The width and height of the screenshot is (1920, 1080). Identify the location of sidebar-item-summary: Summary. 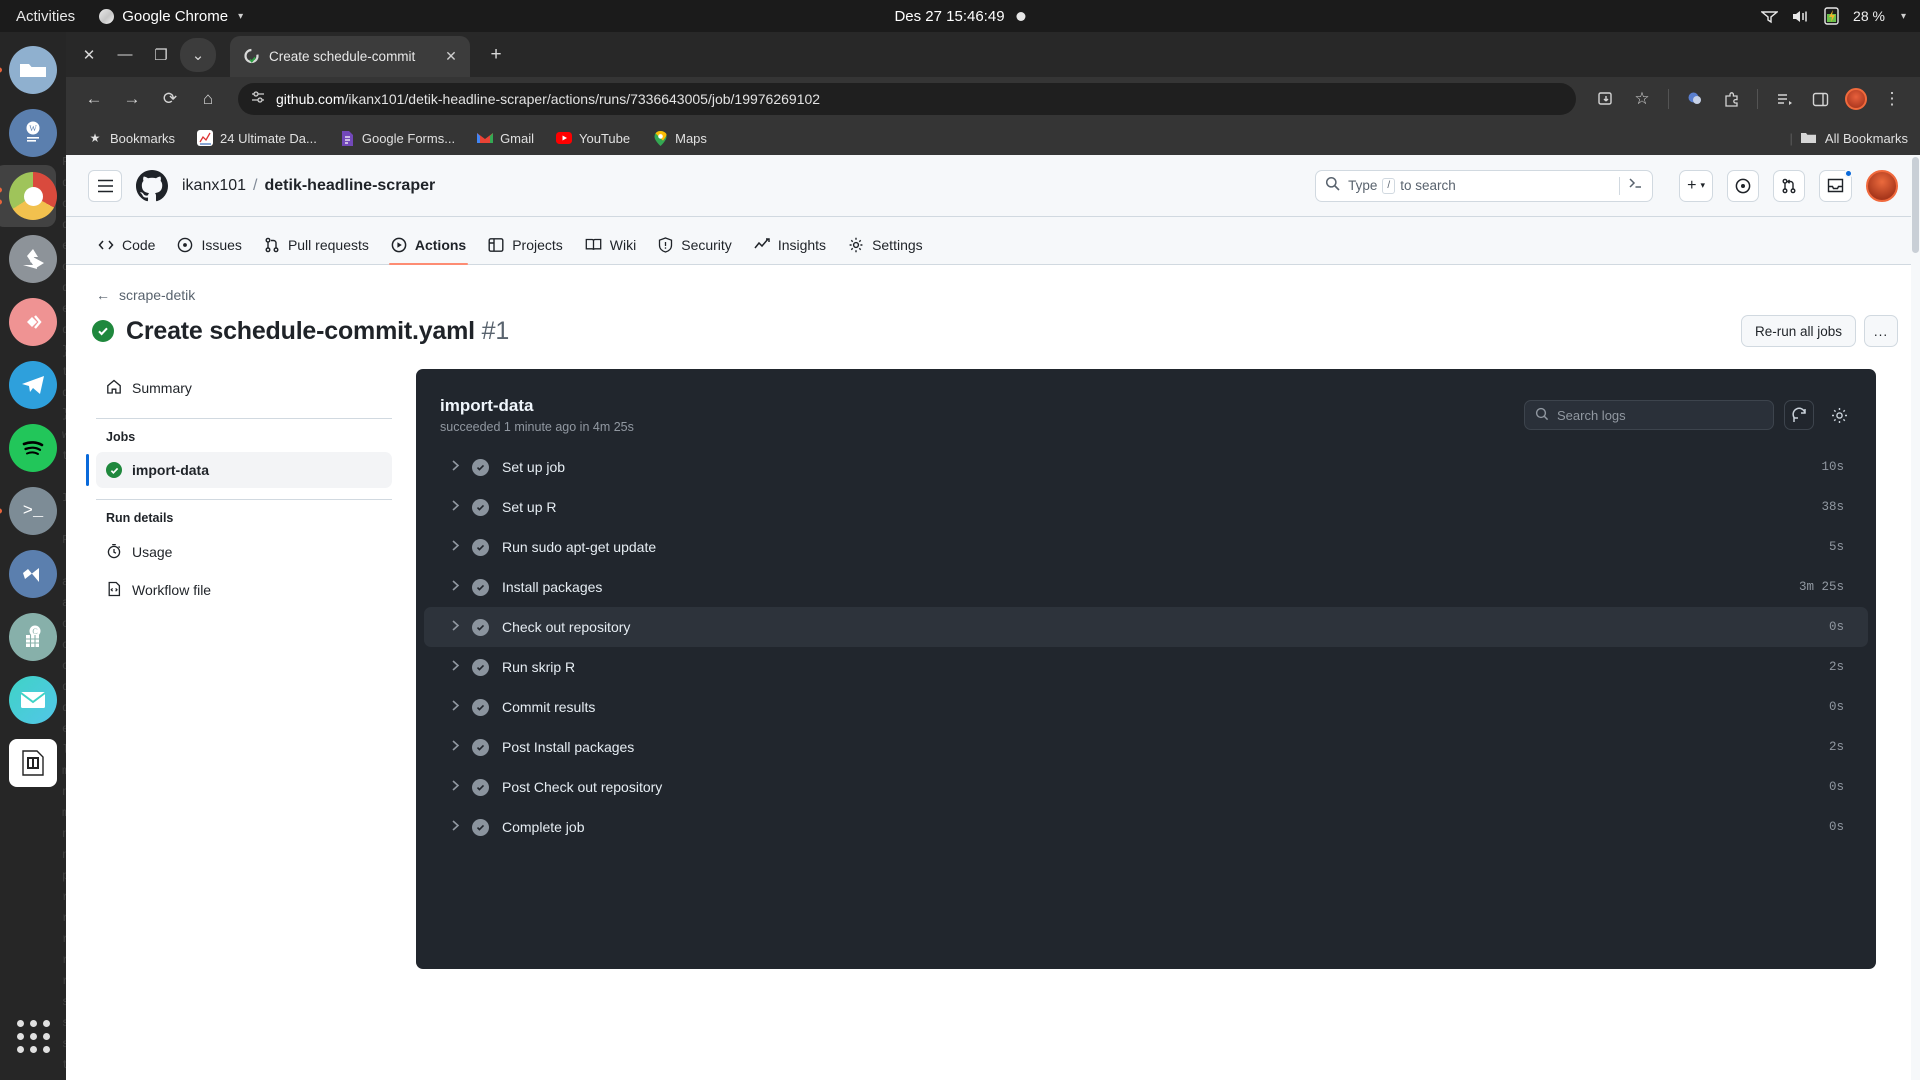
(244, 388).